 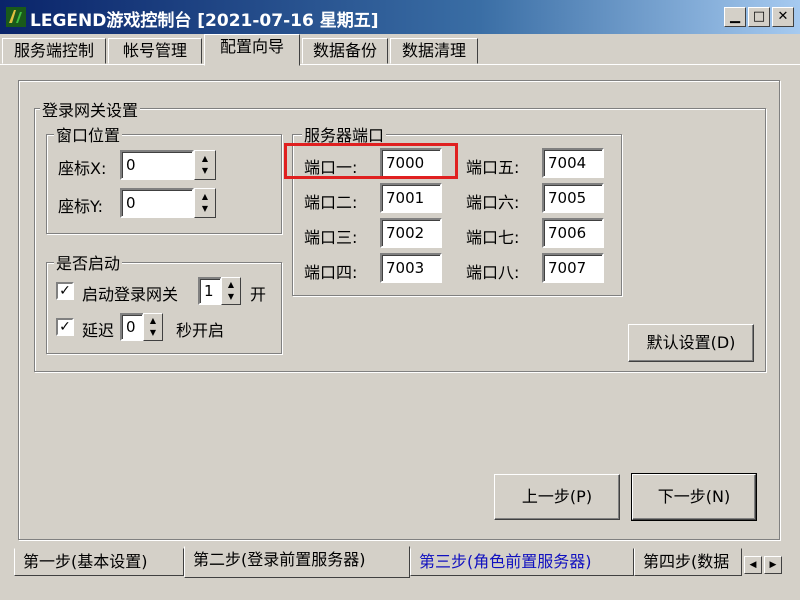 I want to click on start-gateway-checkbox: ✓, so click(x=65, y=291).